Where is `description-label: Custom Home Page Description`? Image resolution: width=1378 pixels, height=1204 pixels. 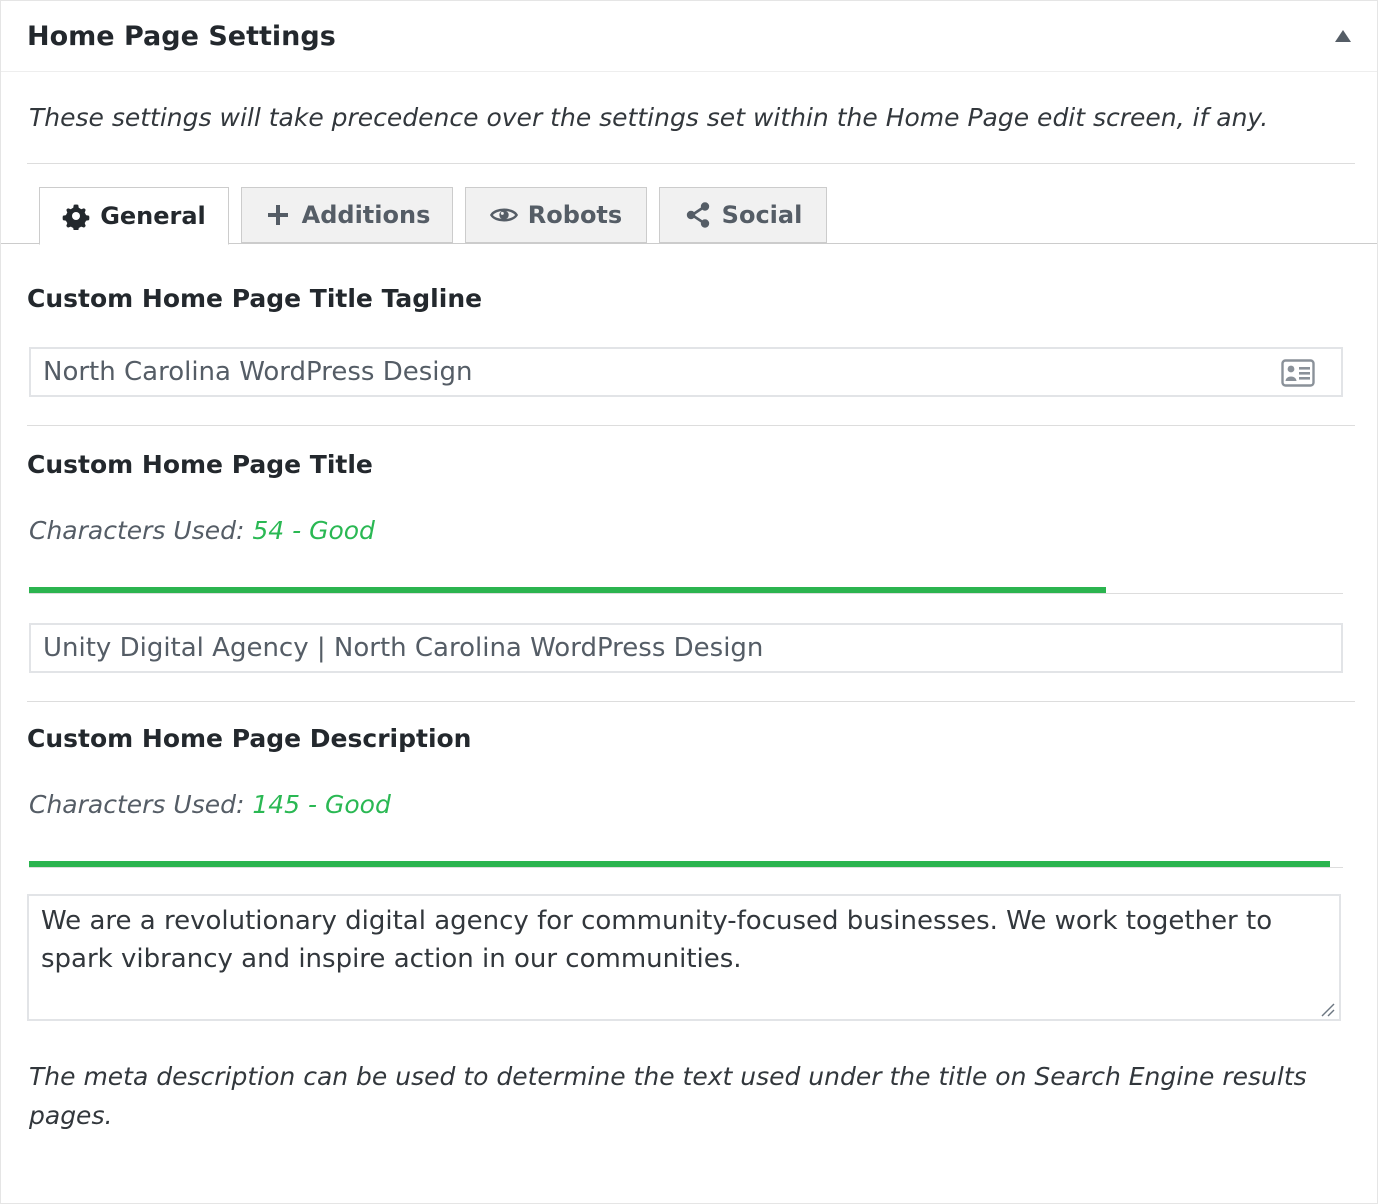 description-label: Custom Home Page Description is located at coordinates (249, 738).